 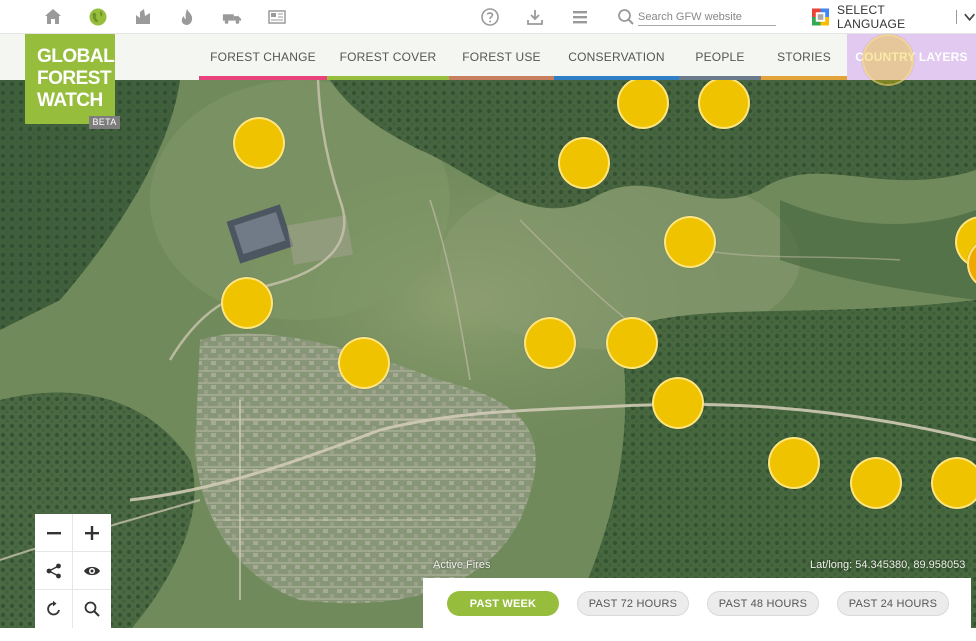 What do you see at coordinates (277, 17) in the screenshot?
I see `newspaper-icon` at bounding box center [277, 17].